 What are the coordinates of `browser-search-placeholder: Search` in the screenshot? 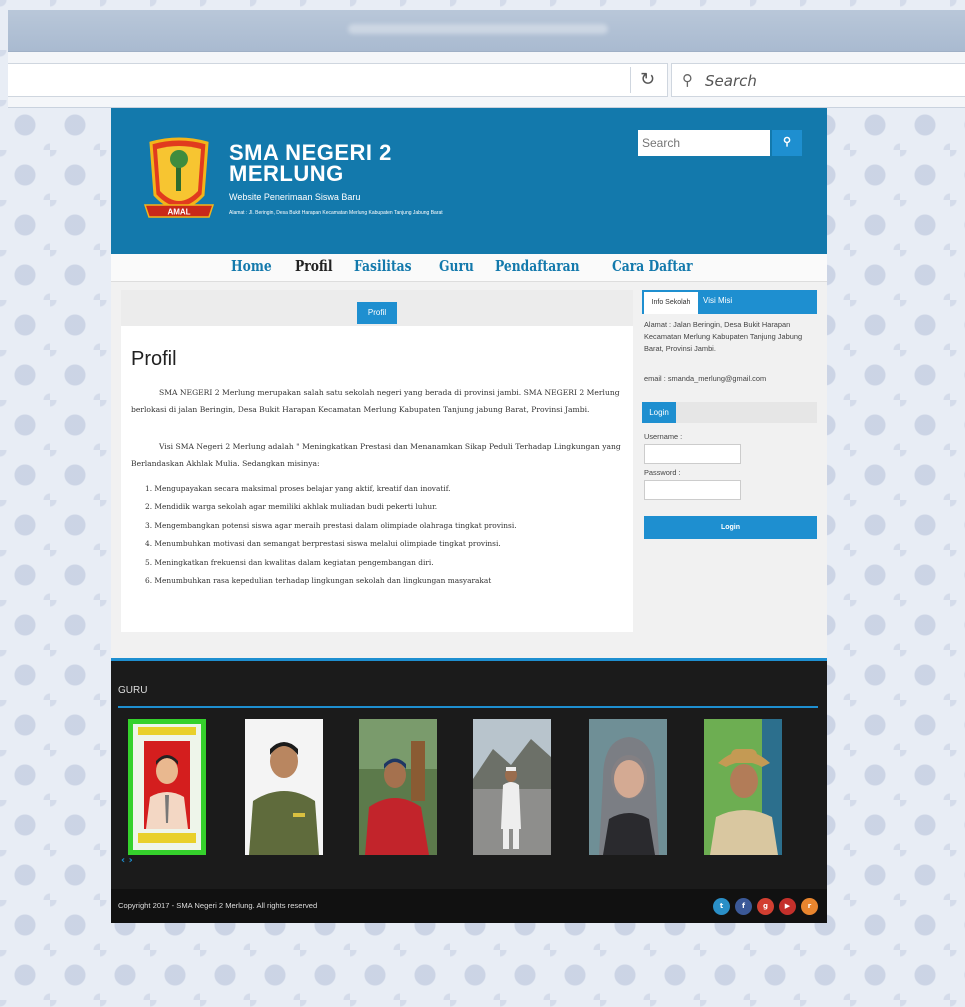 It's located at (731, 81).